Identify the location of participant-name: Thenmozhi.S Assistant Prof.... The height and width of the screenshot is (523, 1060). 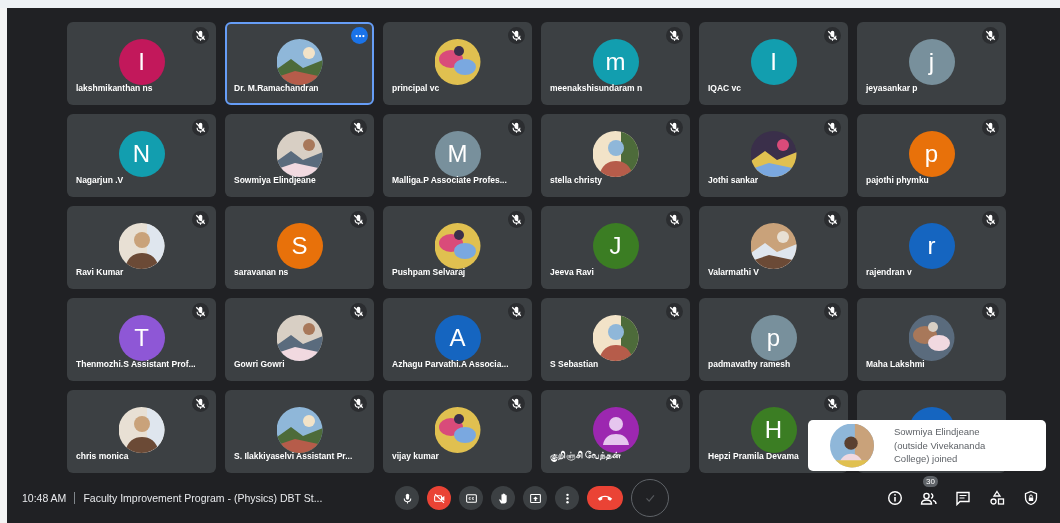
(136, 364).